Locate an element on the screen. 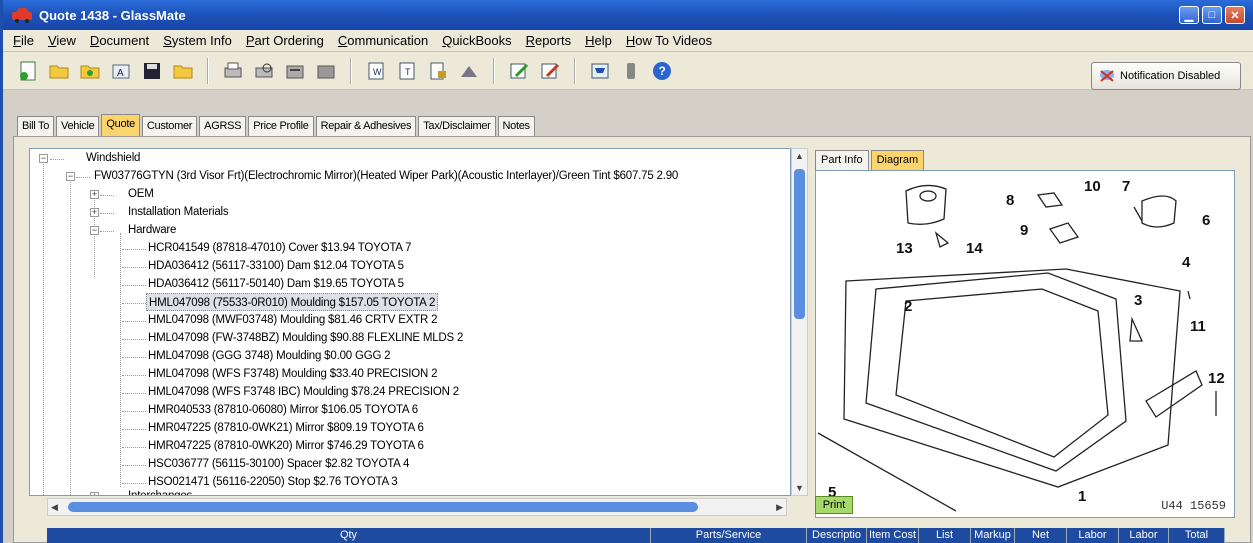 The image size is (1253, 543). menu-document: Document is located at coordinates (119, 40).